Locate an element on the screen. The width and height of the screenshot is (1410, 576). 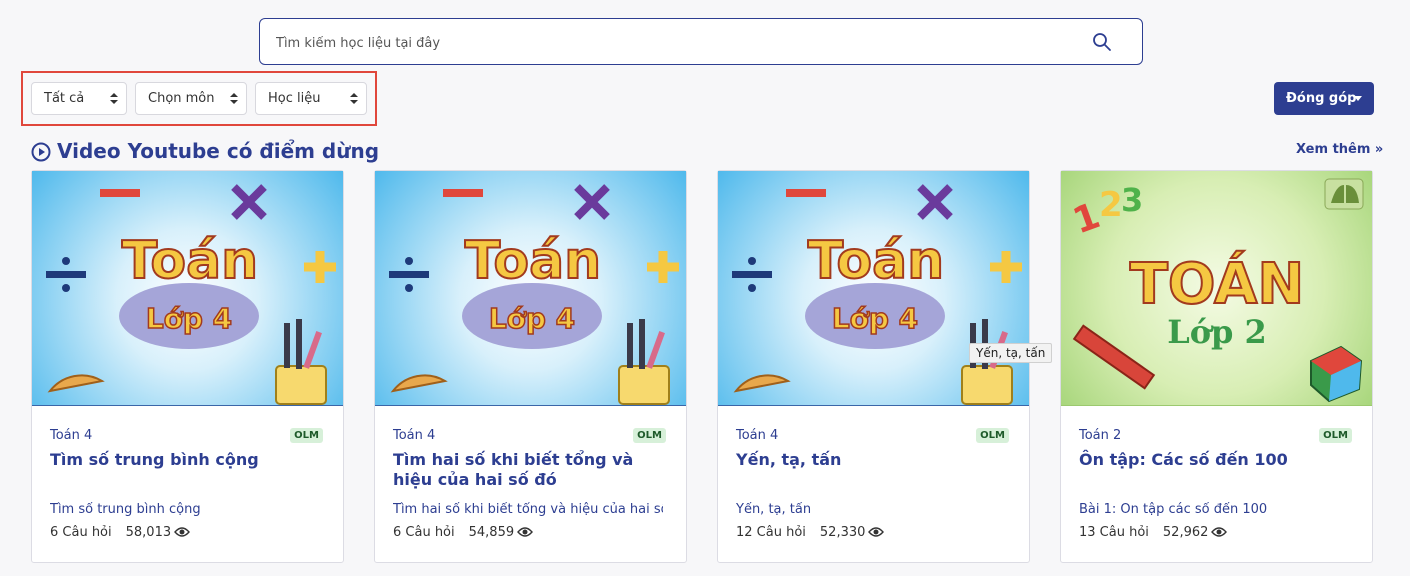
search-input is located at coordinates (676, 43).